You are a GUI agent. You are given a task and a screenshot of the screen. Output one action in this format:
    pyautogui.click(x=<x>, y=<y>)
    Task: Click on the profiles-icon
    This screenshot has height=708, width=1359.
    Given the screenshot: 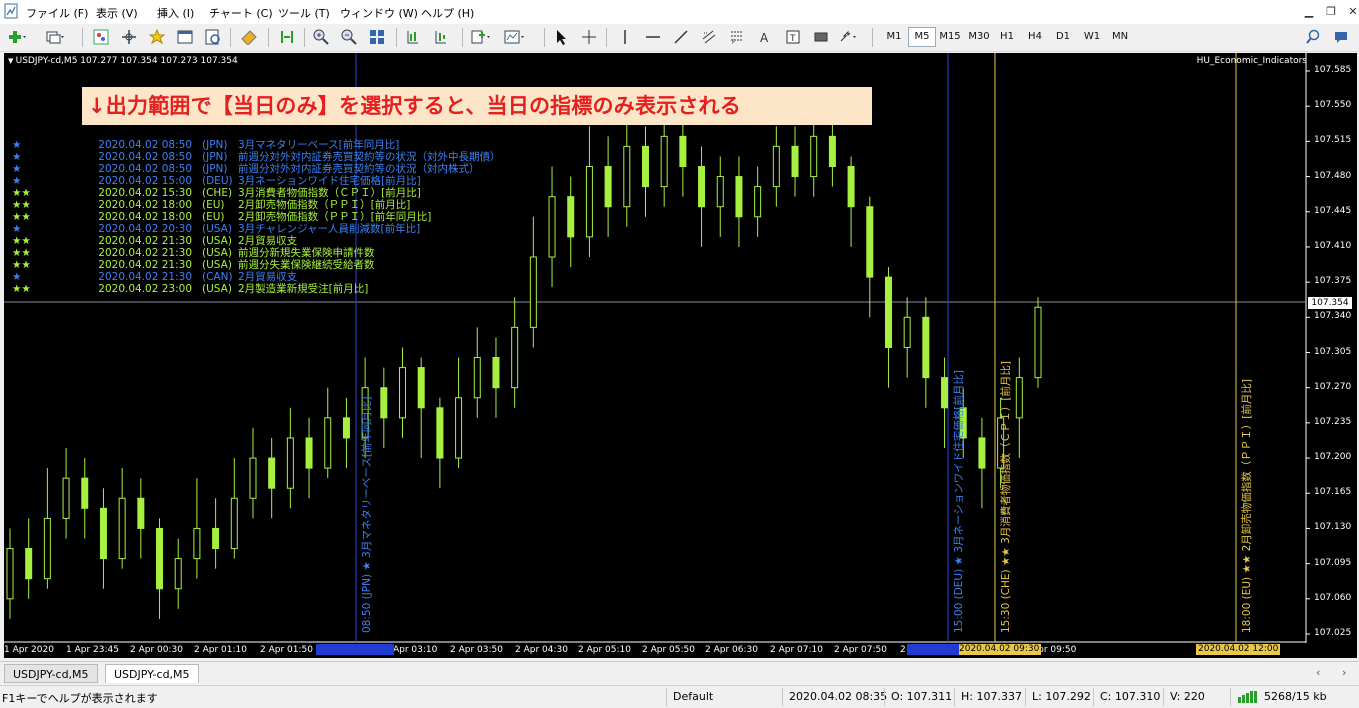 What is the action you would take?
    pyautogui.click(x=55, y=37)
    